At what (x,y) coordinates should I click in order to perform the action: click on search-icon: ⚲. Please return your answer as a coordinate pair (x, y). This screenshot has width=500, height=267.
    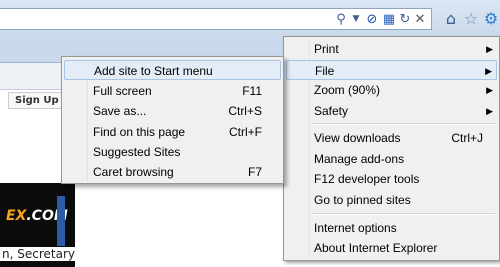
    Looking at the image, I should click on (341, 19).